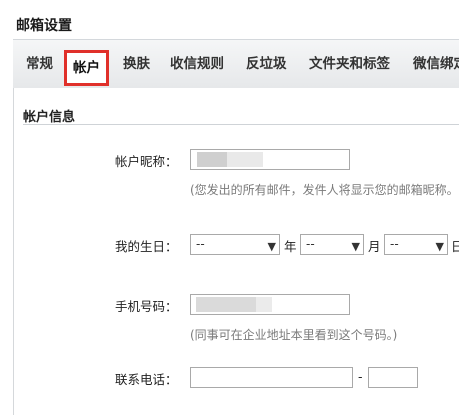 Image resolution: width=459 pixels, height=415 pixels. I want to click on phone-number-input, so click(271, 377).